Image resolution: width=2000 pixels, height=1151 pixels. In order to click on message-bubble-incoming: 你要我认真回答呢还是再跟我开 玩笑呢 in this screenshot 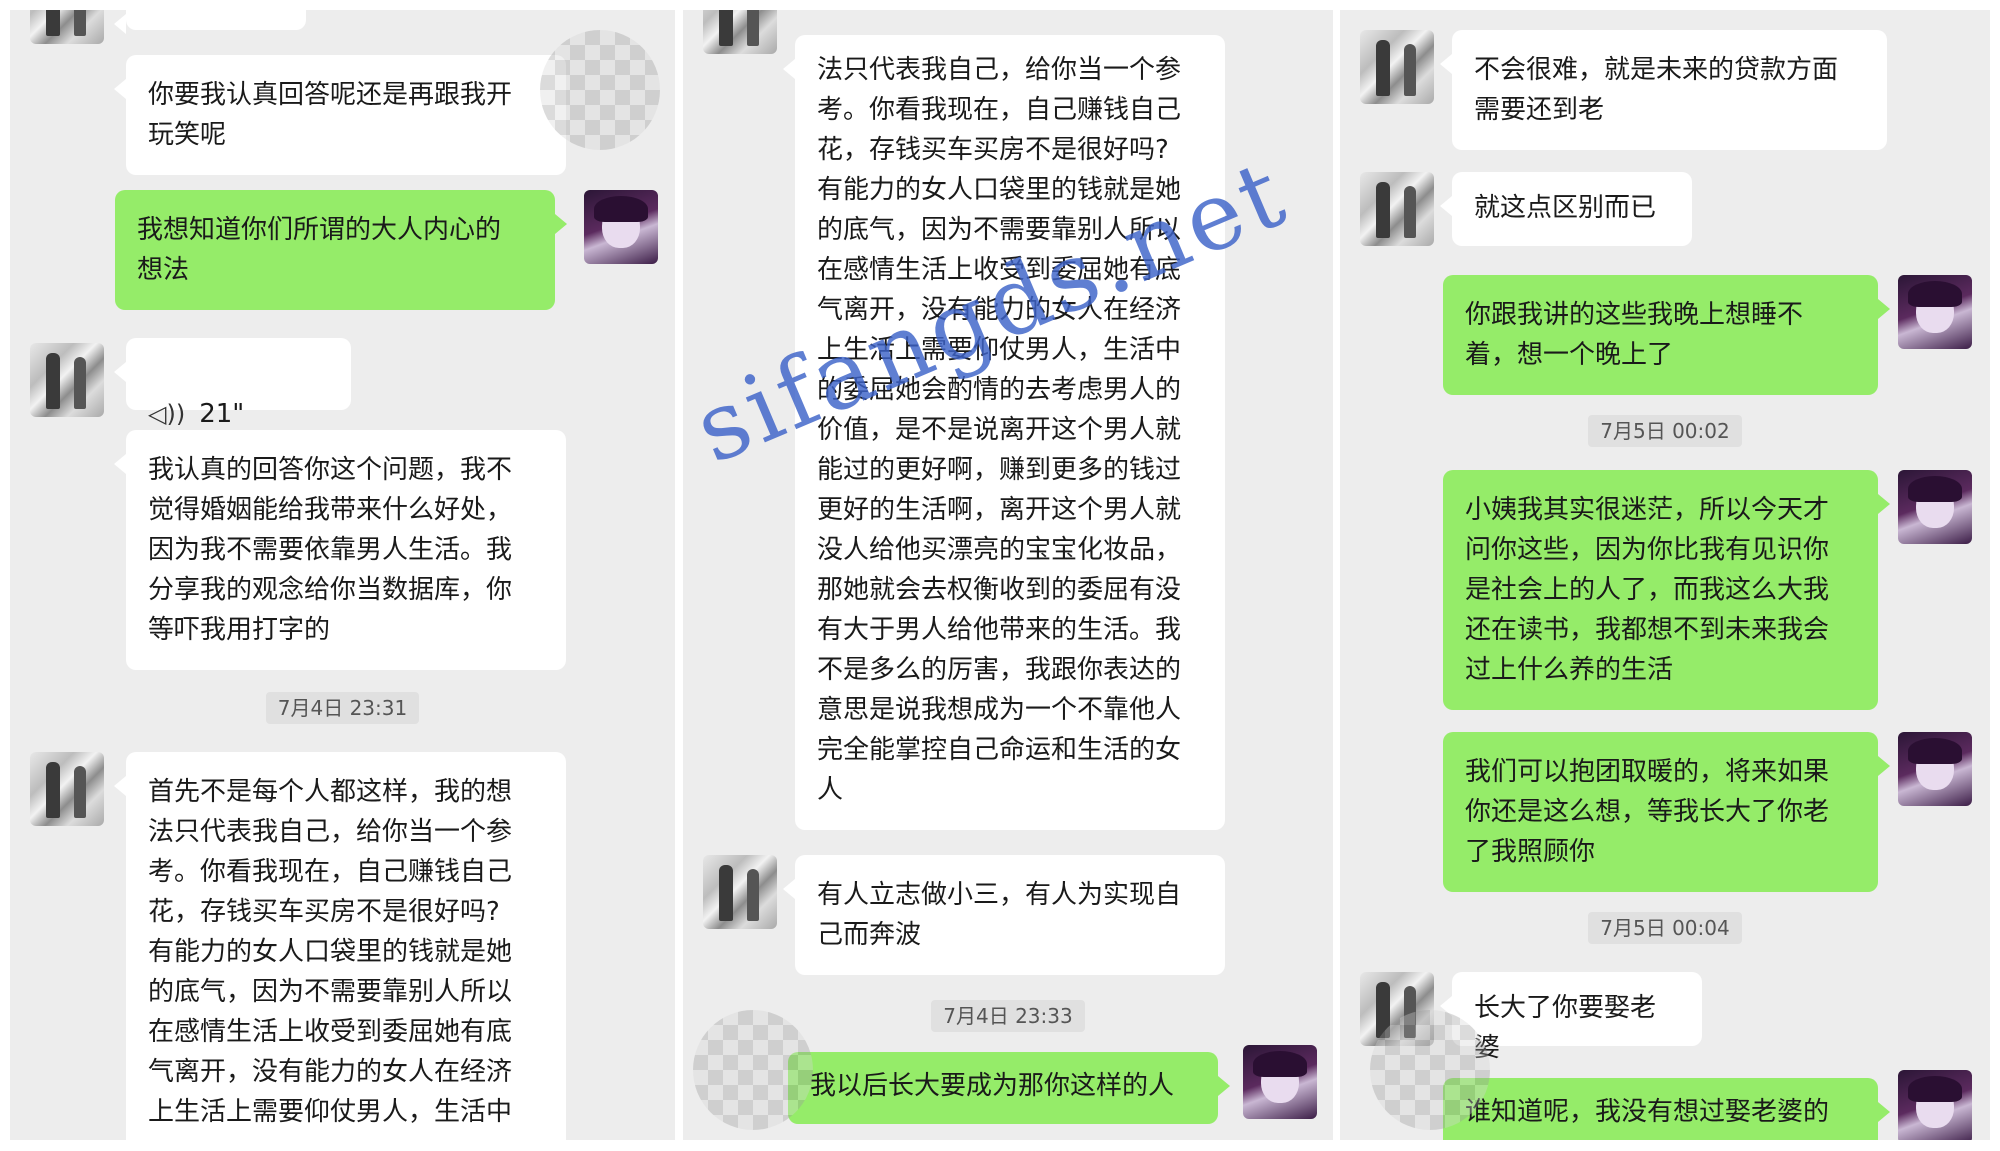, I will do `click(340, 115)`.